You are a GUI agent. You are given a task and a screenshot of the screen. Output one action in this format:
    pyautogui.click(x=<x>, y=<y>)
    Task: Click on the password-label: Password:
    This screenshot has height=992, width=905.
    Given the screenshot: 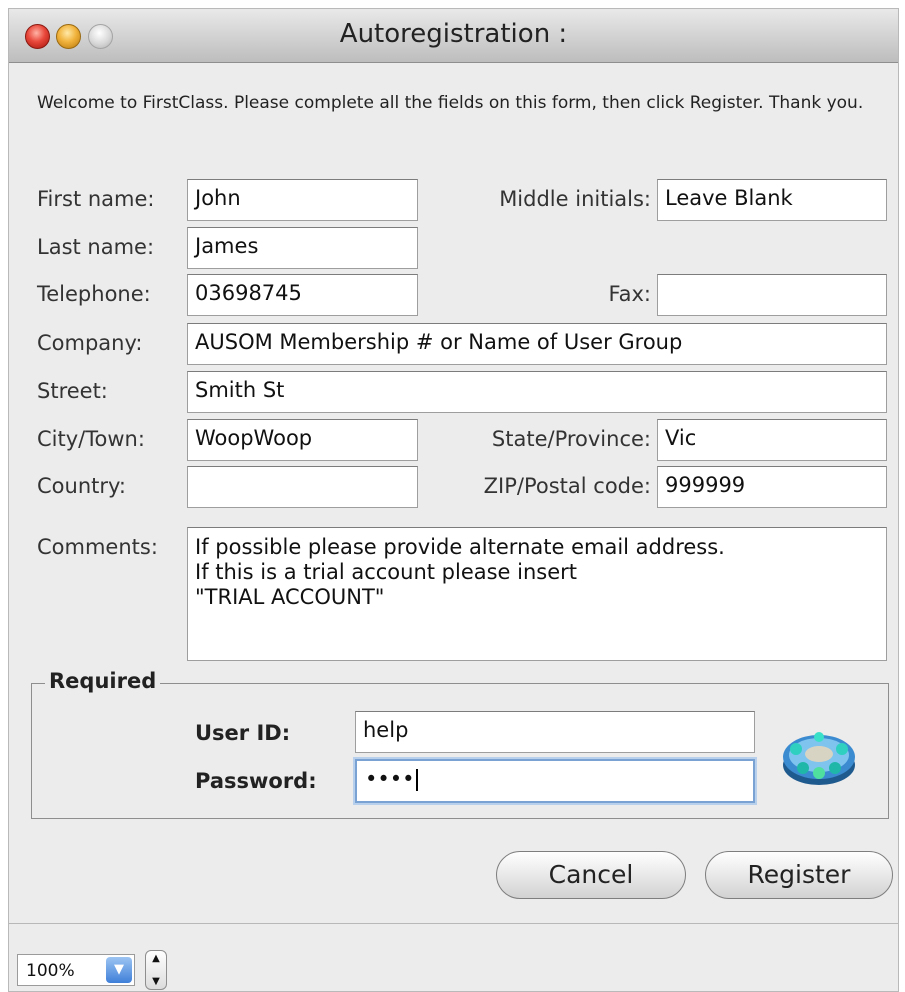 What is the action you would take?
    pyautogui.click(x=256, y=781)
    